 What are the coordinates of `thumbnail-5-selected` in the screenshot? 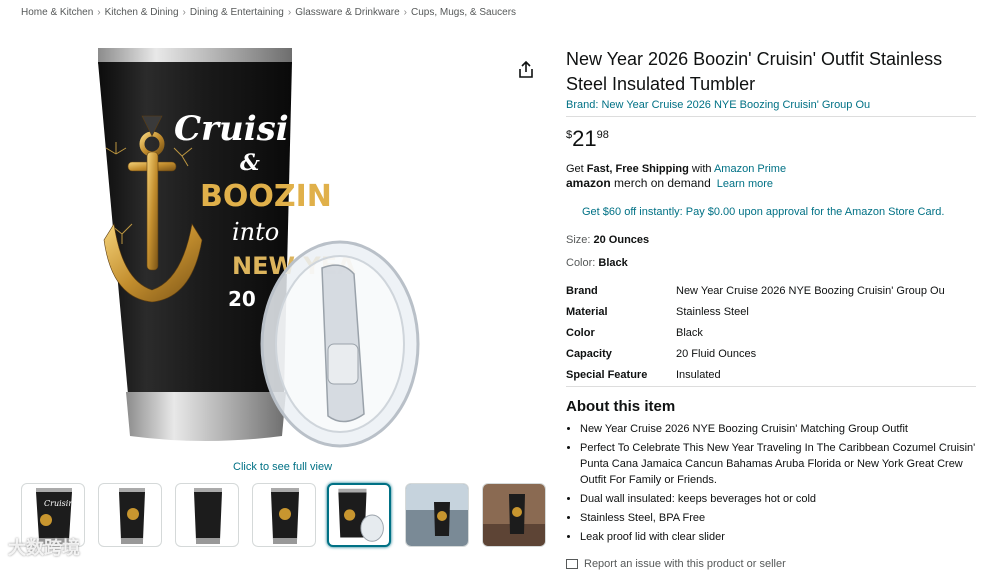 It's located at (359, 515).